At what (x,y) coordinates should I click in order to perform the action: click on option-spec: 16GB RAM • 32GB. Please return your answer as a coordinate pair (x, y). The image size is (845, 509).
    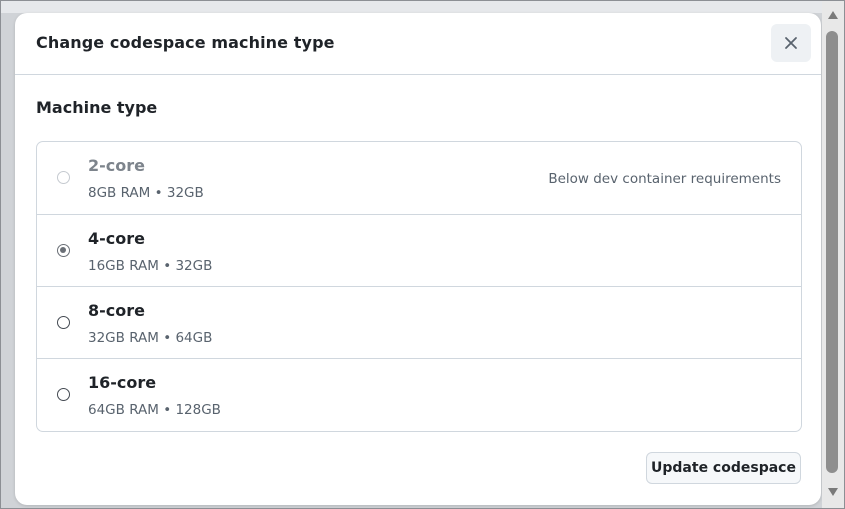
    Looking at the image, I should click on (150, 266).